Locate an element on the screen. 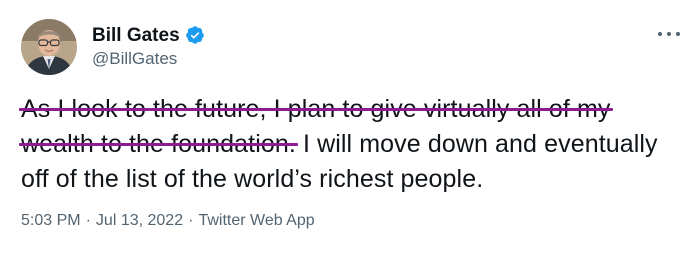  verified-badge-icon is located at coordinates (195, 35).